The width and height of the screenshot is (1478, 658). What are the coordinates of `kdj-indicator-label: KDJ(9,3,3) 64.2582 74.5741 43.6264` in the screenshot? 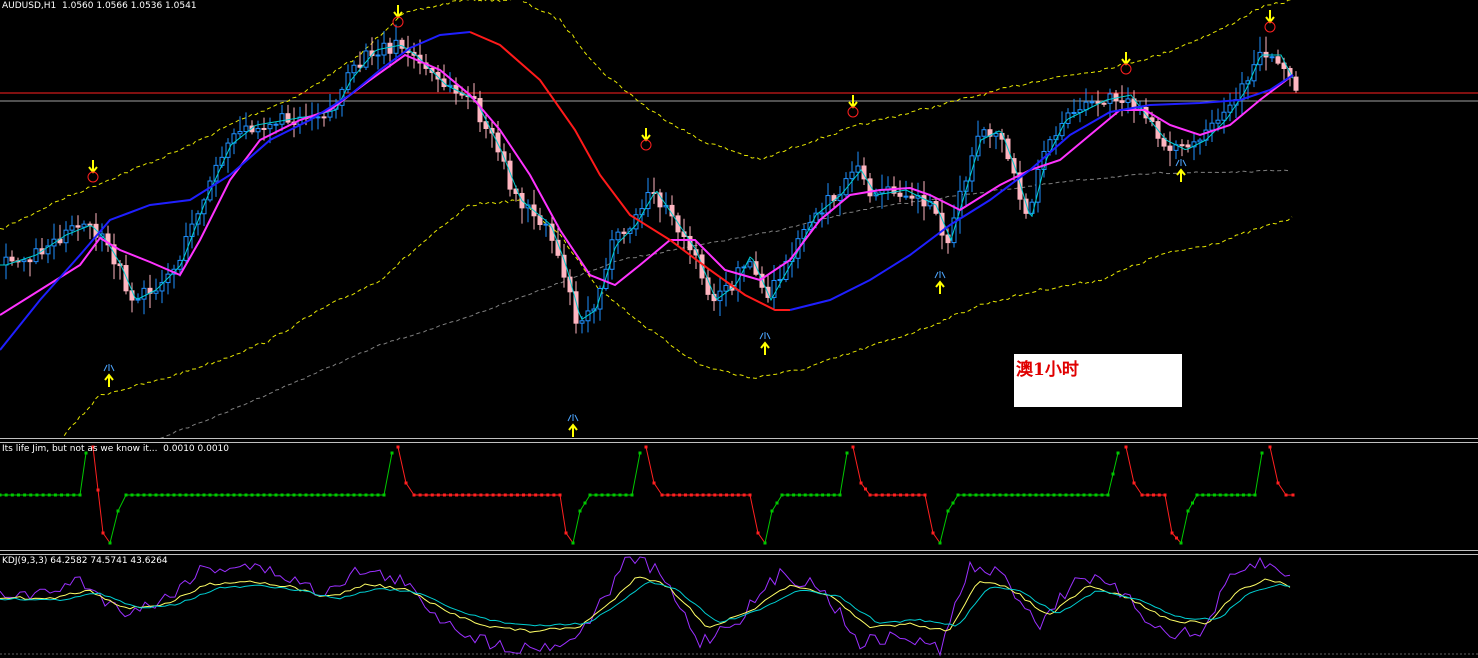 It's located at (85, 561).